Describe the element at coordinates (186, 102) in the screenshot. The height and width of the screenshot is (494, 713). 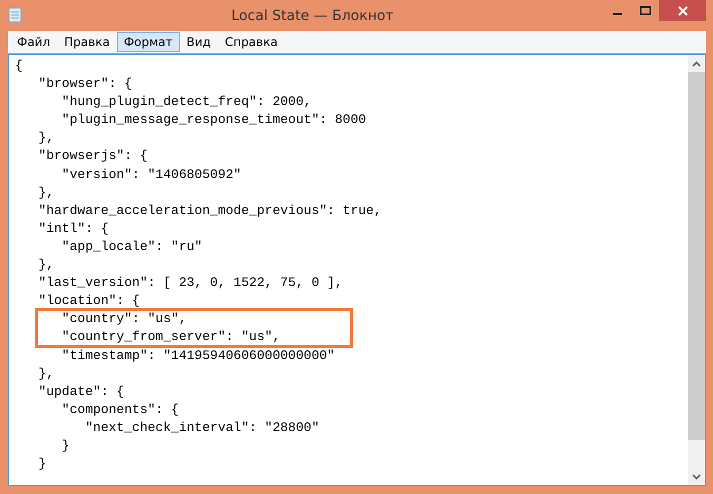
I see `code-line: "hung_plugin_detect_freq": 2000,` at that location.